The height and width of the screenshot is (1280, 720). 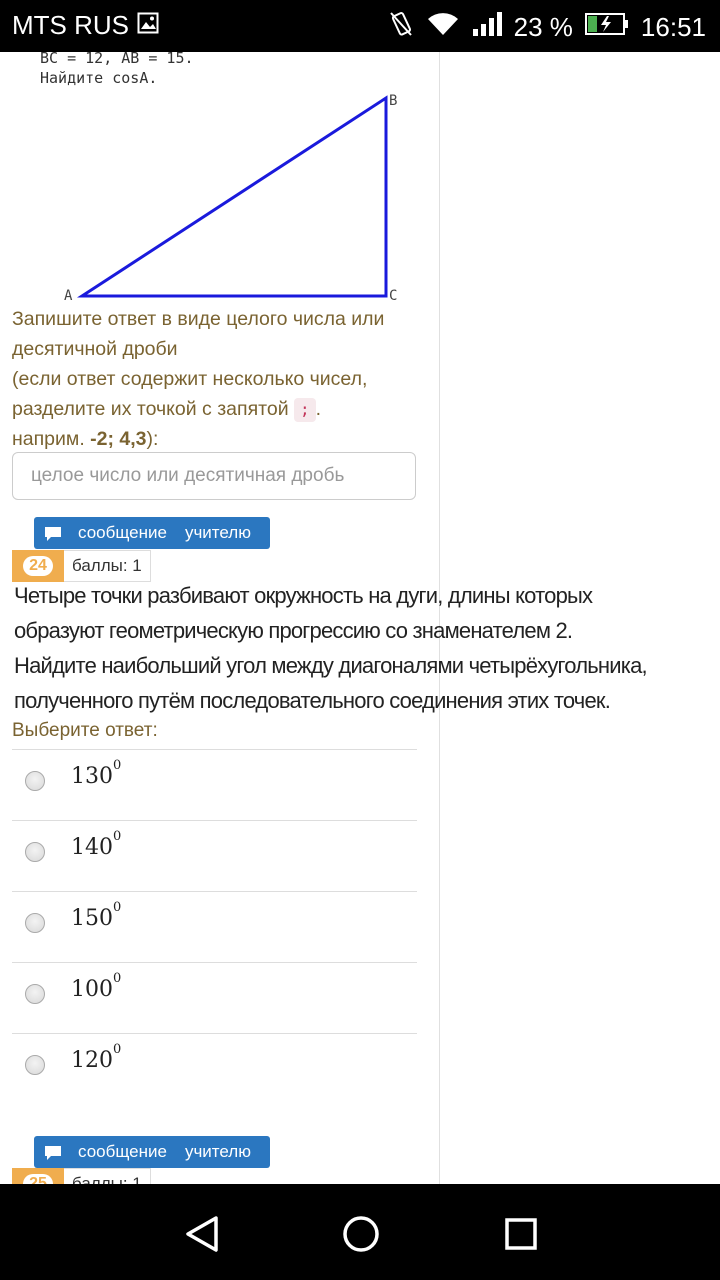 I want to click on answer-option: 1300, so click(x=214, y=785).